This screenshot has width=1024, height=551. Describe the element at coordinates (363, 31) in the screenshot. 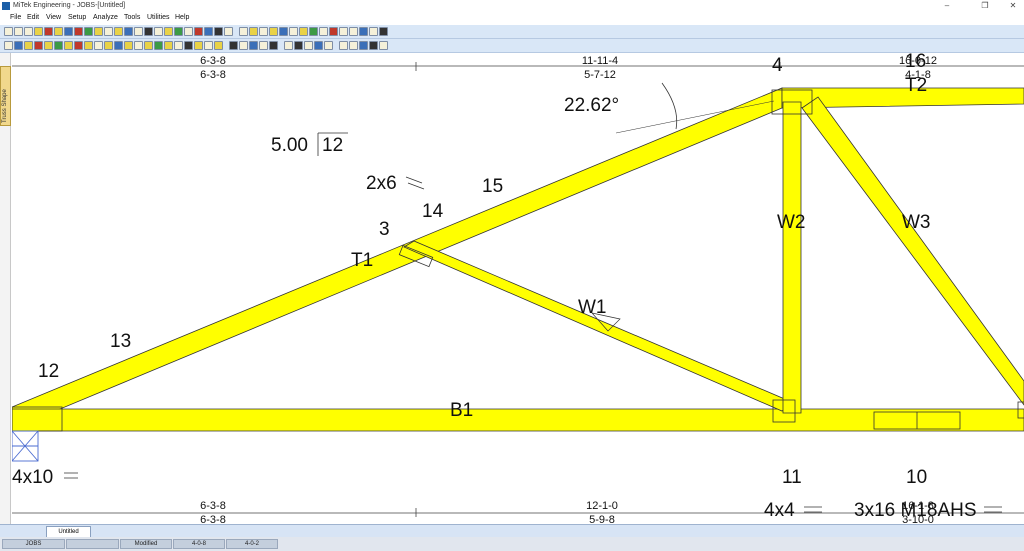

I see `check-icon` at that location.